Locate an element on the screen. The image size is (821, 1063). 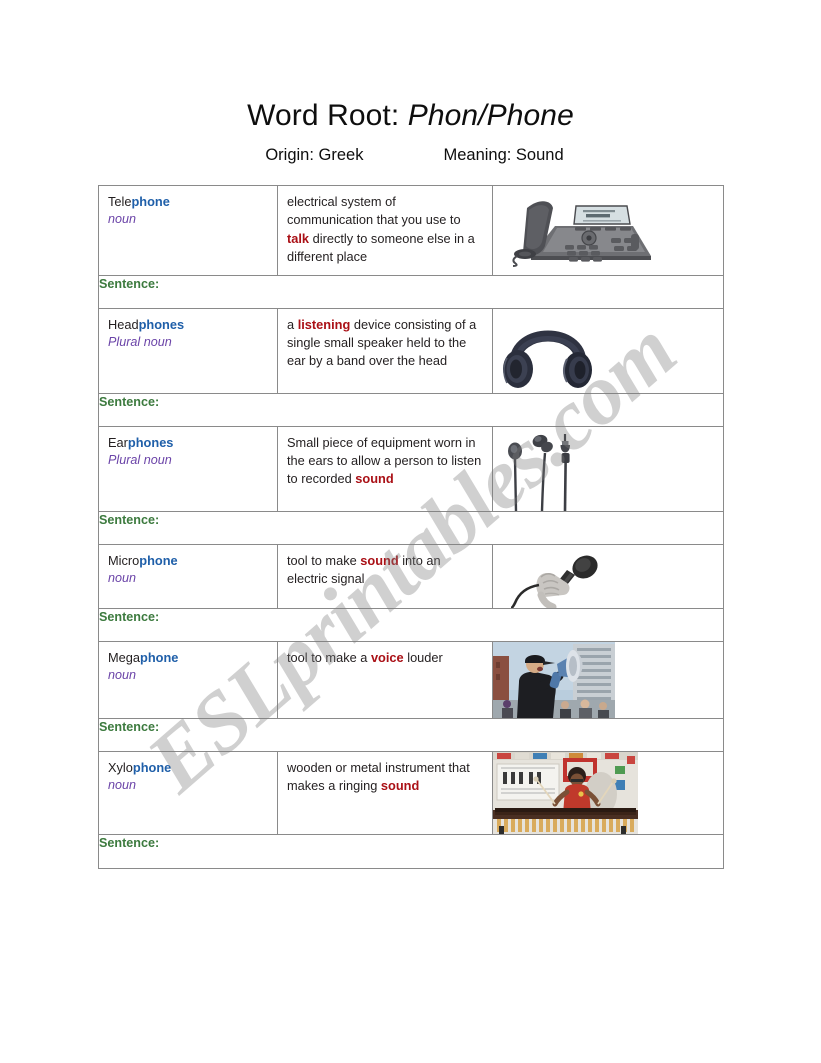
title-prefix: Word Root: is located at coordinates (327, 115).